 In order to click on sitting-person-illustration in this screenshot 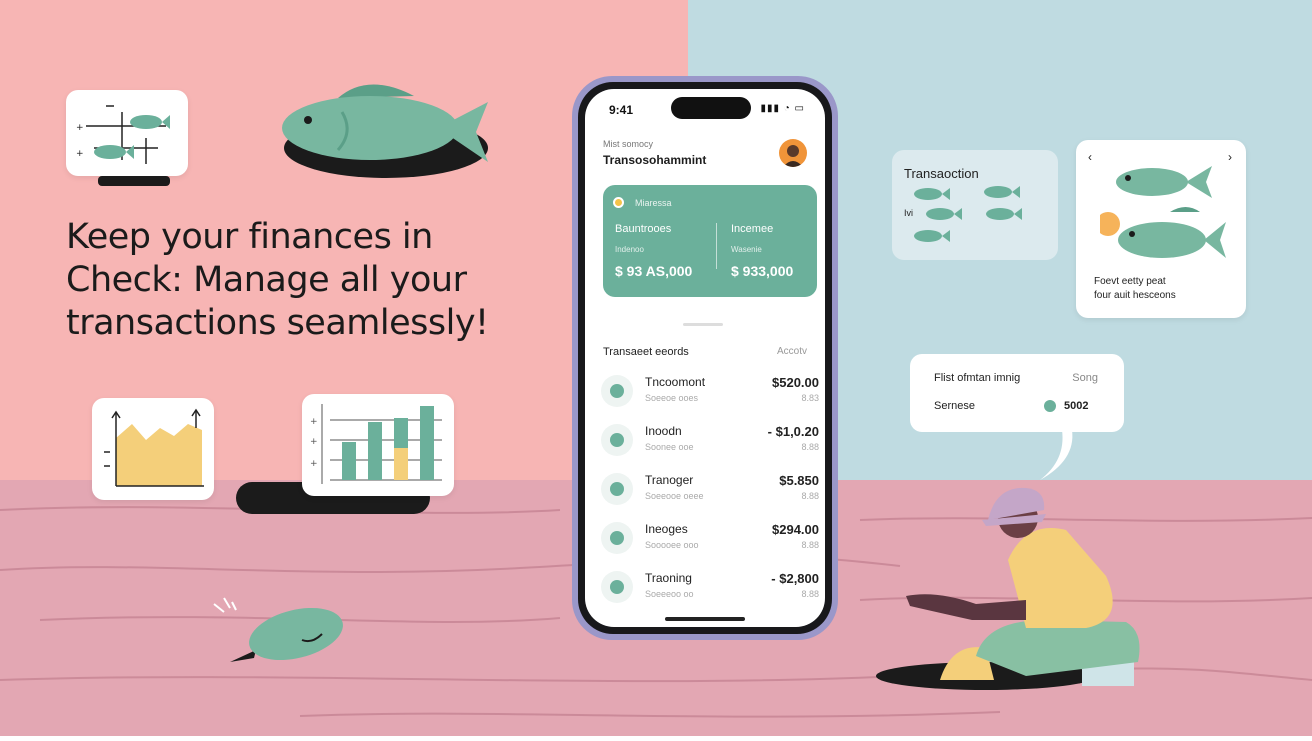, I will do `click(1008, 588)`.